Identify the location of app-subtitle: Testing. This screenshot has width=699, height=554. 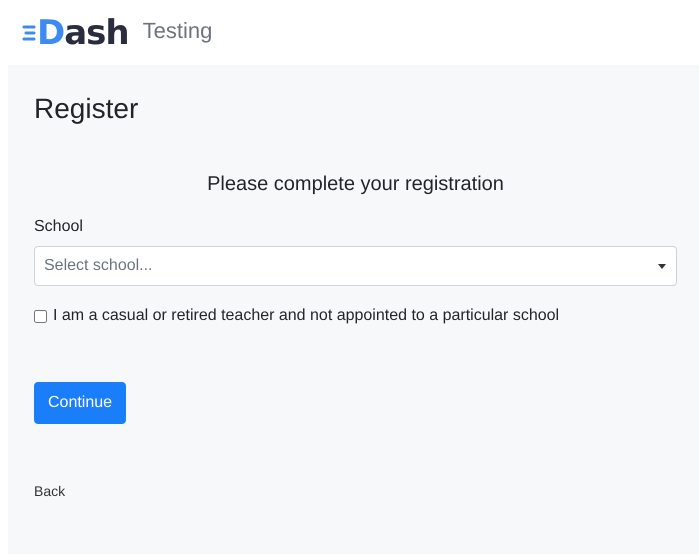
(177, 31).